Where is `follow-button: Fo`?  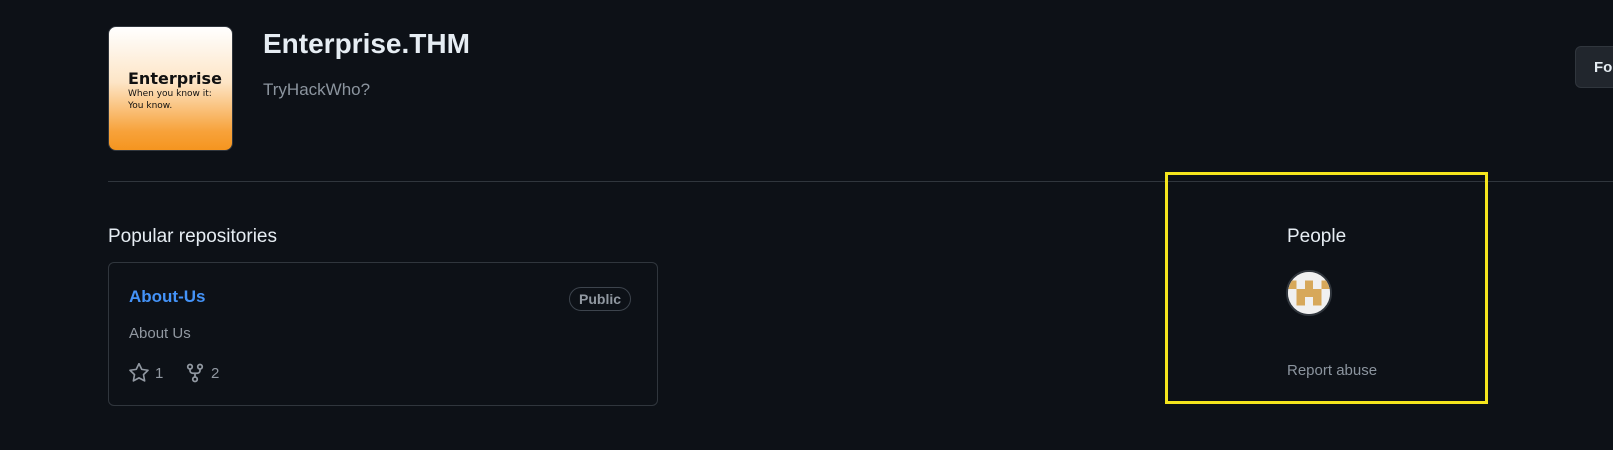 follow-button: Fo is located at coordinates (1594, 67).